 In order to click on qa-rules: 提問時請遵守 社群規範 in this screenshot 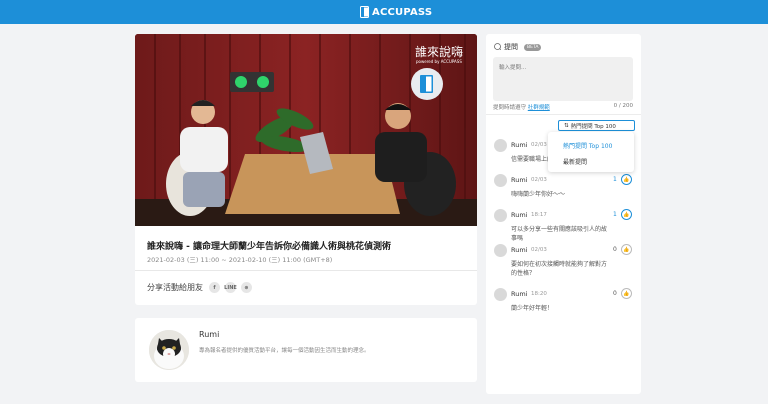, I will do `click(521, 107)`.